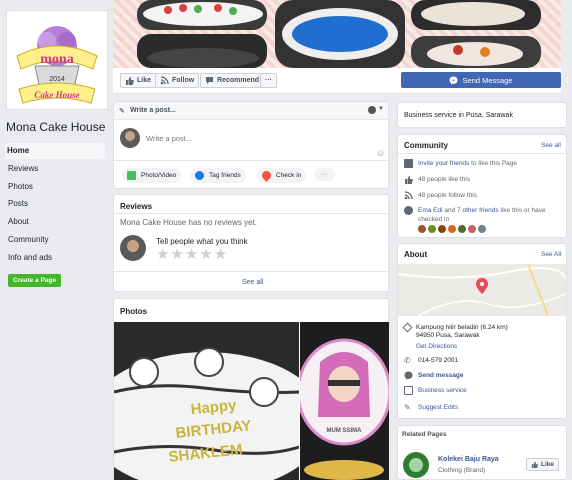  What do you see at coordinates (380, 153) in the screenshot?
I see `emoji-icon: ☺` at bounding box center [380, 153].